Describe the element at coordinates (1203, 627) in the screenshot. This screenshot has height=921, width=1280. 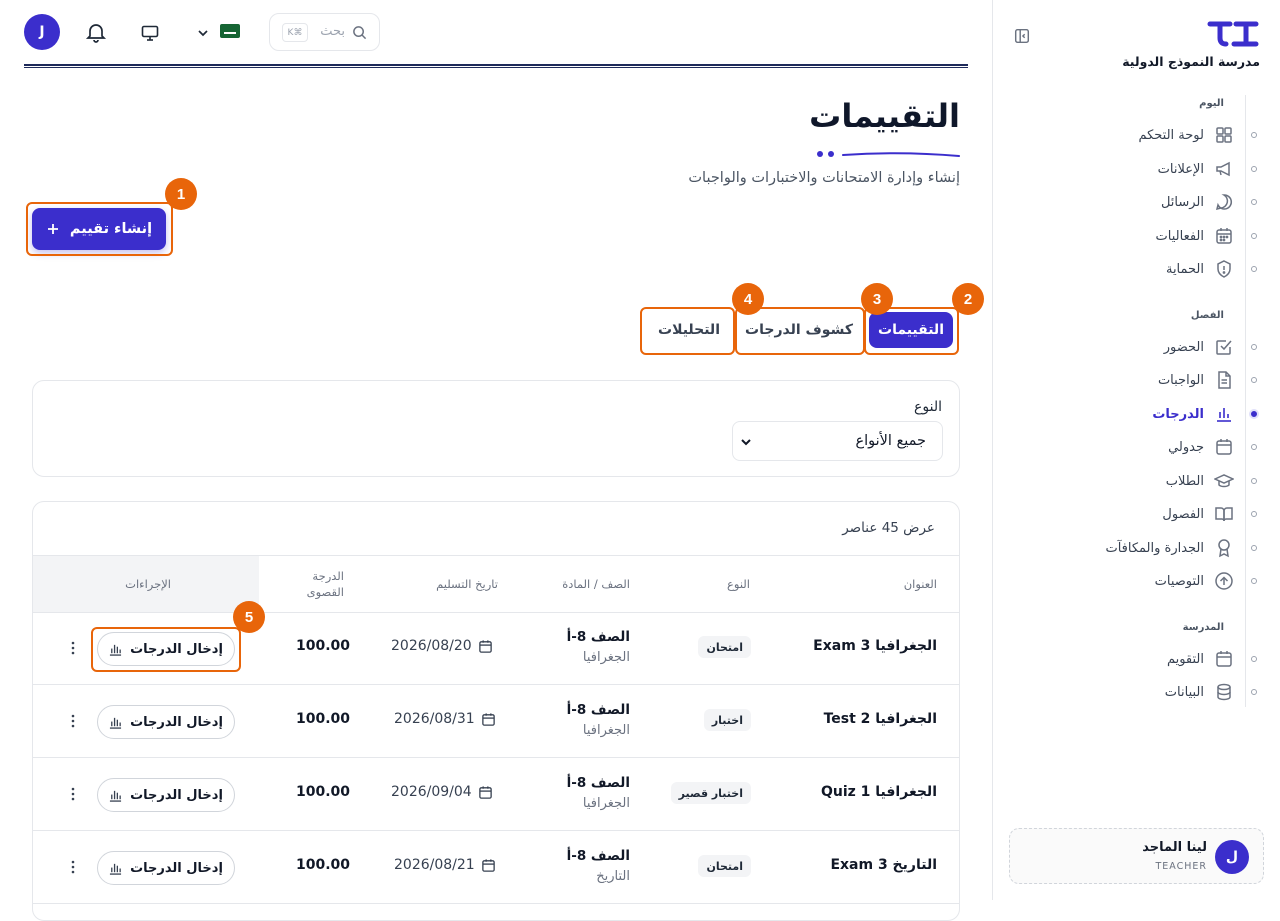
I see `section-label-school: المدرسة` at that location.